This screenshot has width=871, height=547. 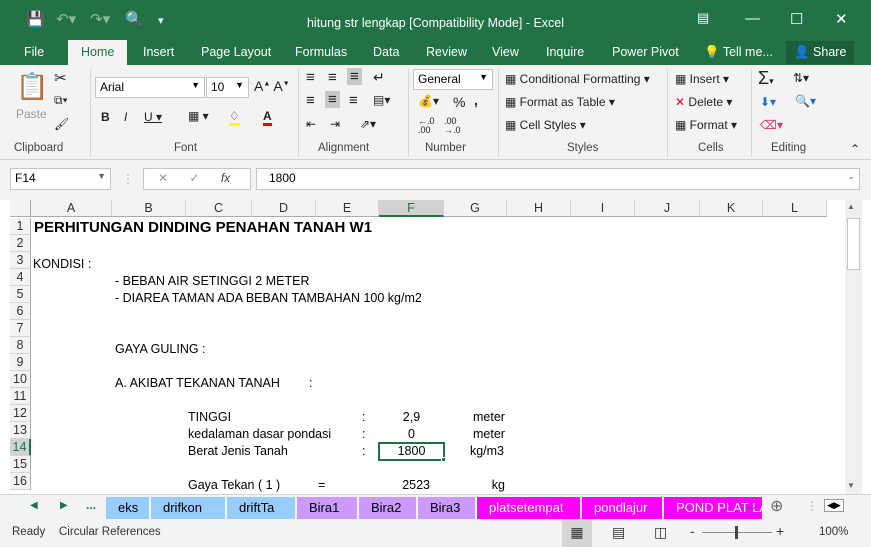 What do you see at coordinates (558, 179) in the screenshot?
I see `formula-input: 1800 ⌄` at bounding box center [558, 179].